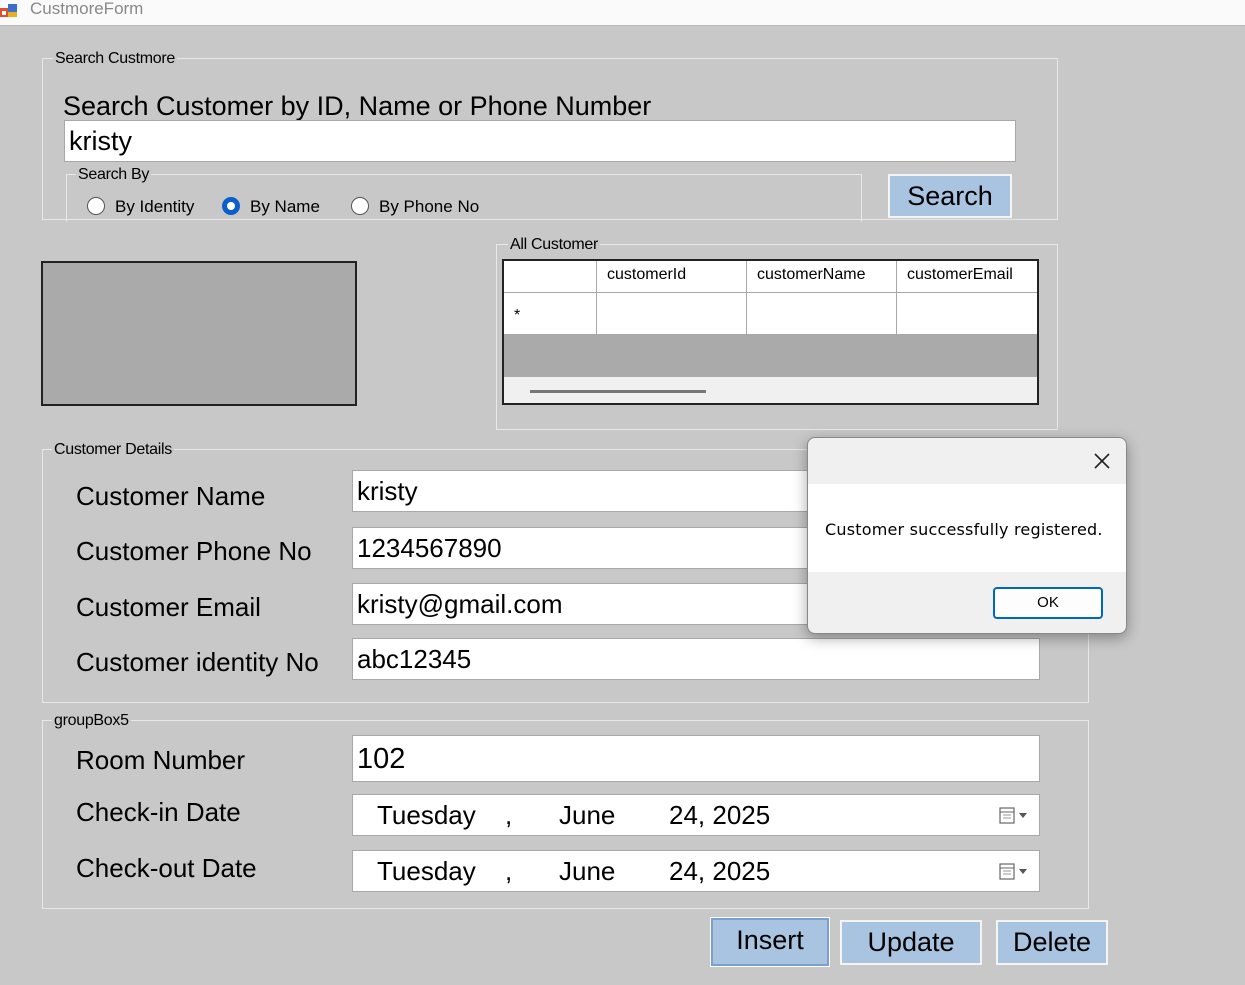 This screenshot has height=985, width=1245. Describe the element at coordinates (967, 314) in the screenshot. I see `grid-cell-new-customeremail` at that location.